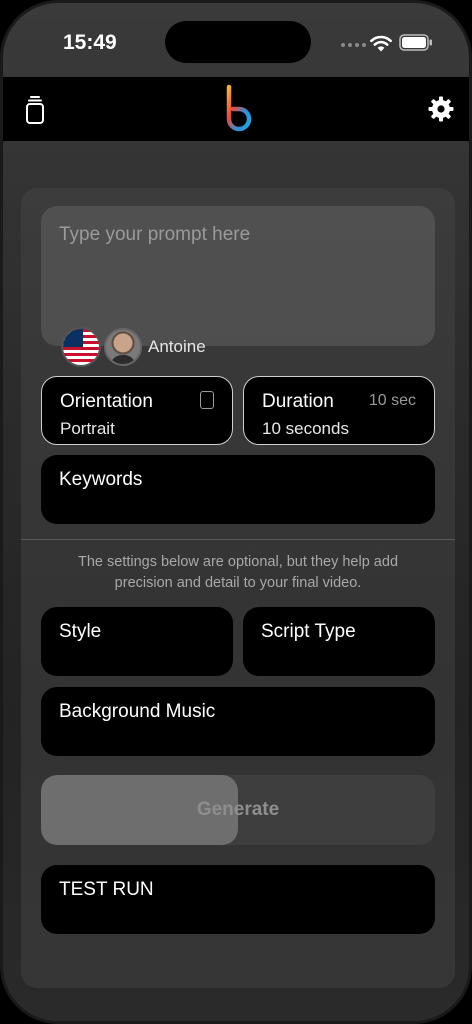 Image resolution: width=472 pixels, height=1024 pixels. Describe the element at coordinates (298, 401) in the screenshot. I see `duration-title: Duration` at that location.